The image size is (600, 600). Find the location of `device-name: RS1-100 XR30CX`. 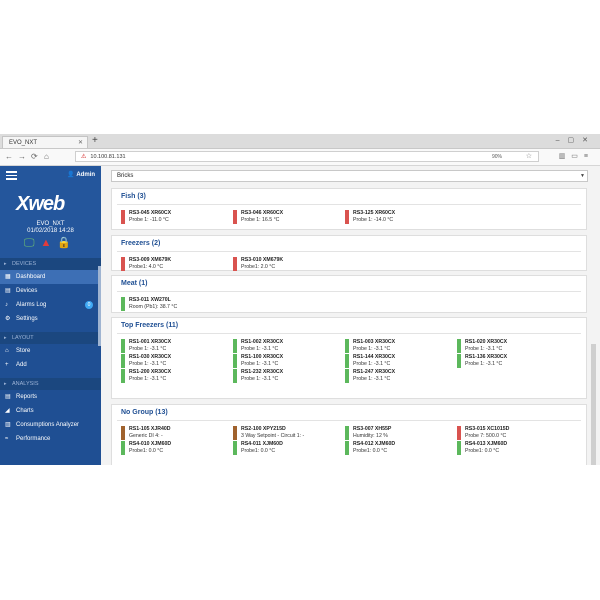

device-name: RS1-100 XR30CX is located at coordinates (262, 357).